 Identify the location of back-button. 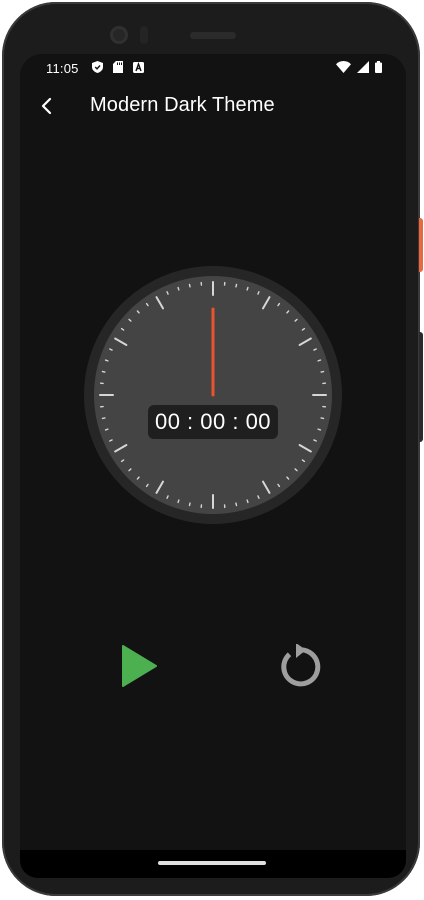
(48, 106).